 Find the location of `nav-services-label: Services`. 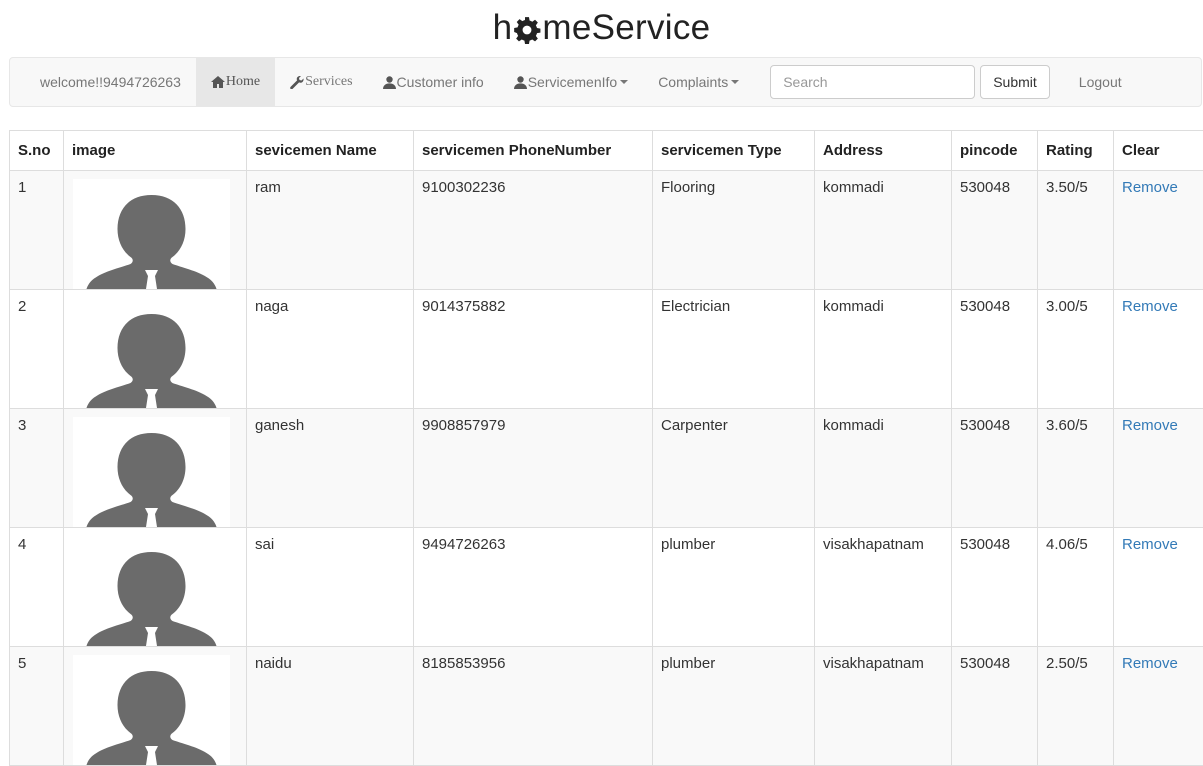

nav-services-label: Services is located at coordinates (328, 82).